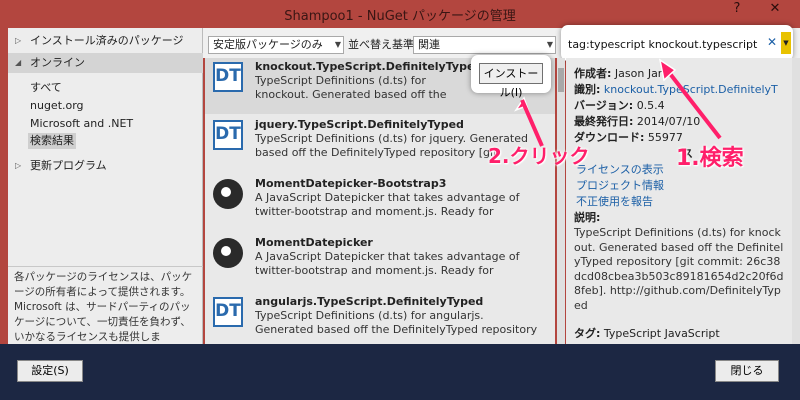  Describe the element at coordinates (400, 16) in the screenshot. I see `window-title: Shampoo1 - NuGet パッケージの管理` at that location.